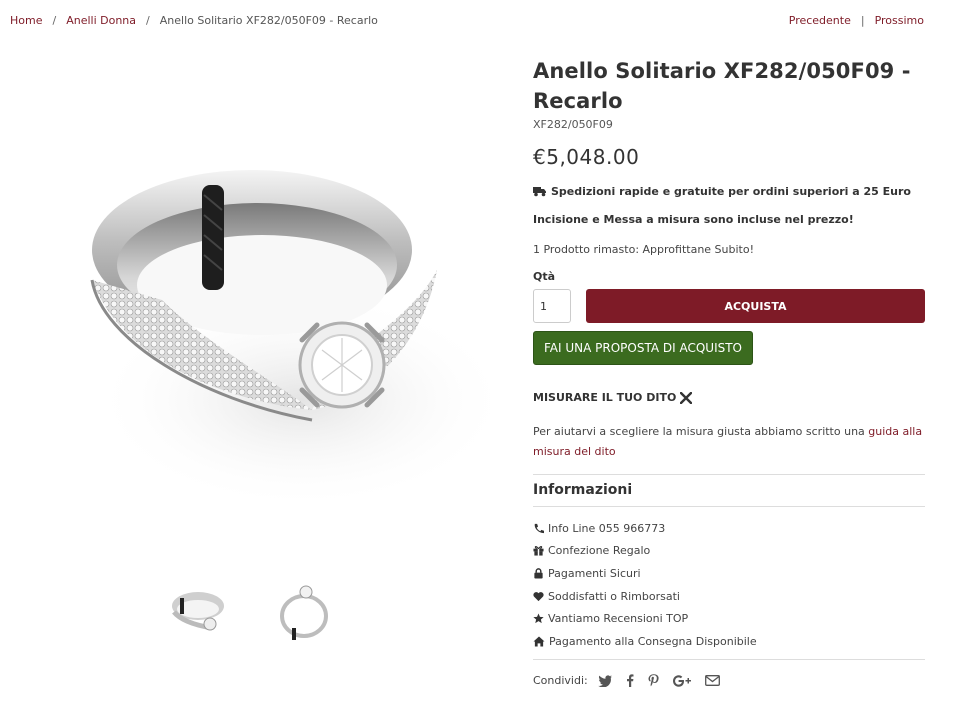  I want to click on info-item-gift: Confezione Regalo, so click(729, 551).